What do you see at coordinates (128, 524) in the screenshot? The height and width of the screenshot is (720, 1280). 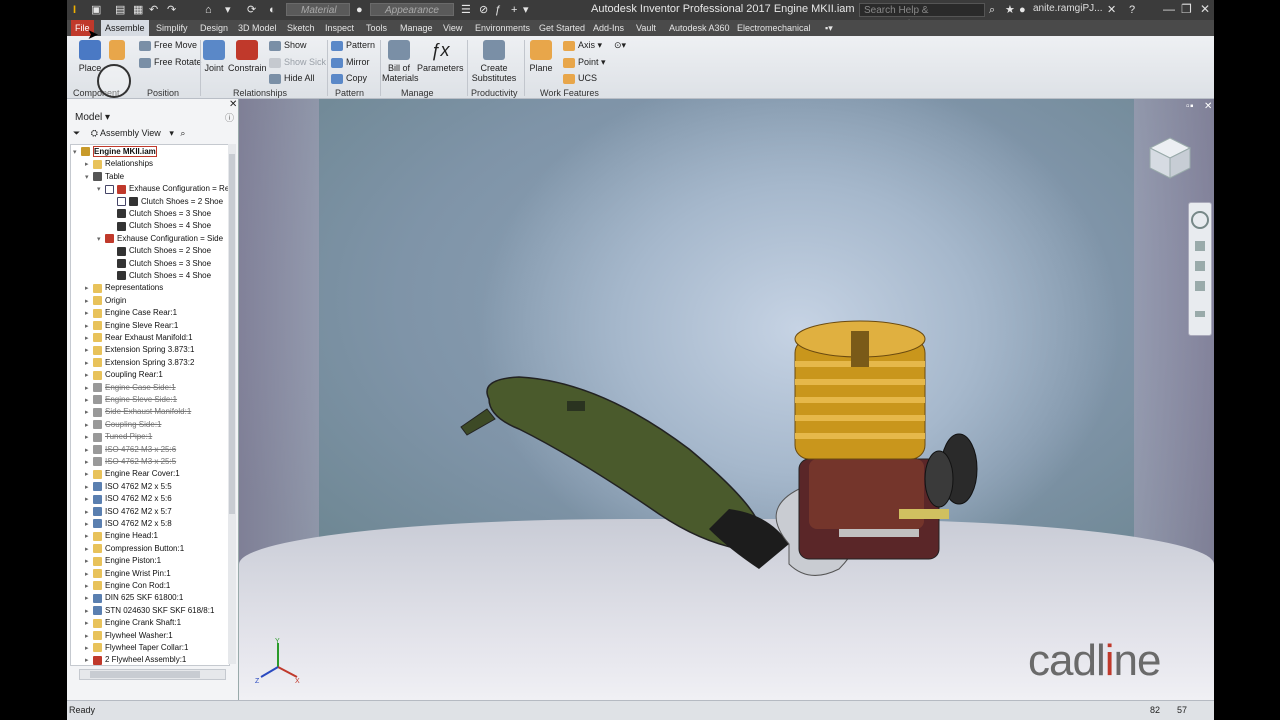 I see `tree-node: ▸ ISO 4762 M2 x 5:8` at bounding box center [128, 524].